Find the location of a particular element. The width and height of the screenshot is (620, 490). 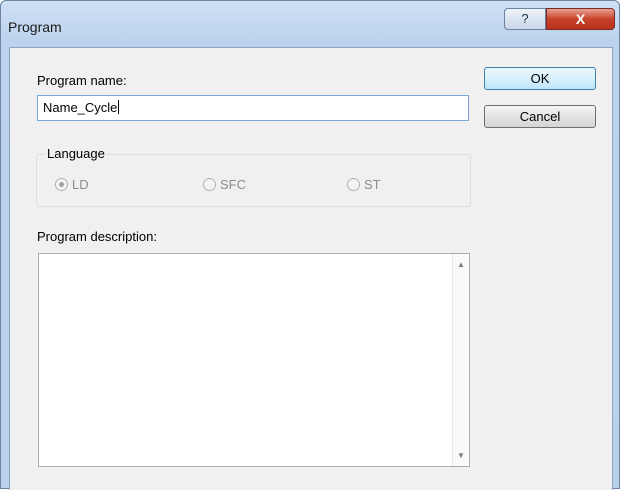

window-title: Program is located at coordinates (35, 27).